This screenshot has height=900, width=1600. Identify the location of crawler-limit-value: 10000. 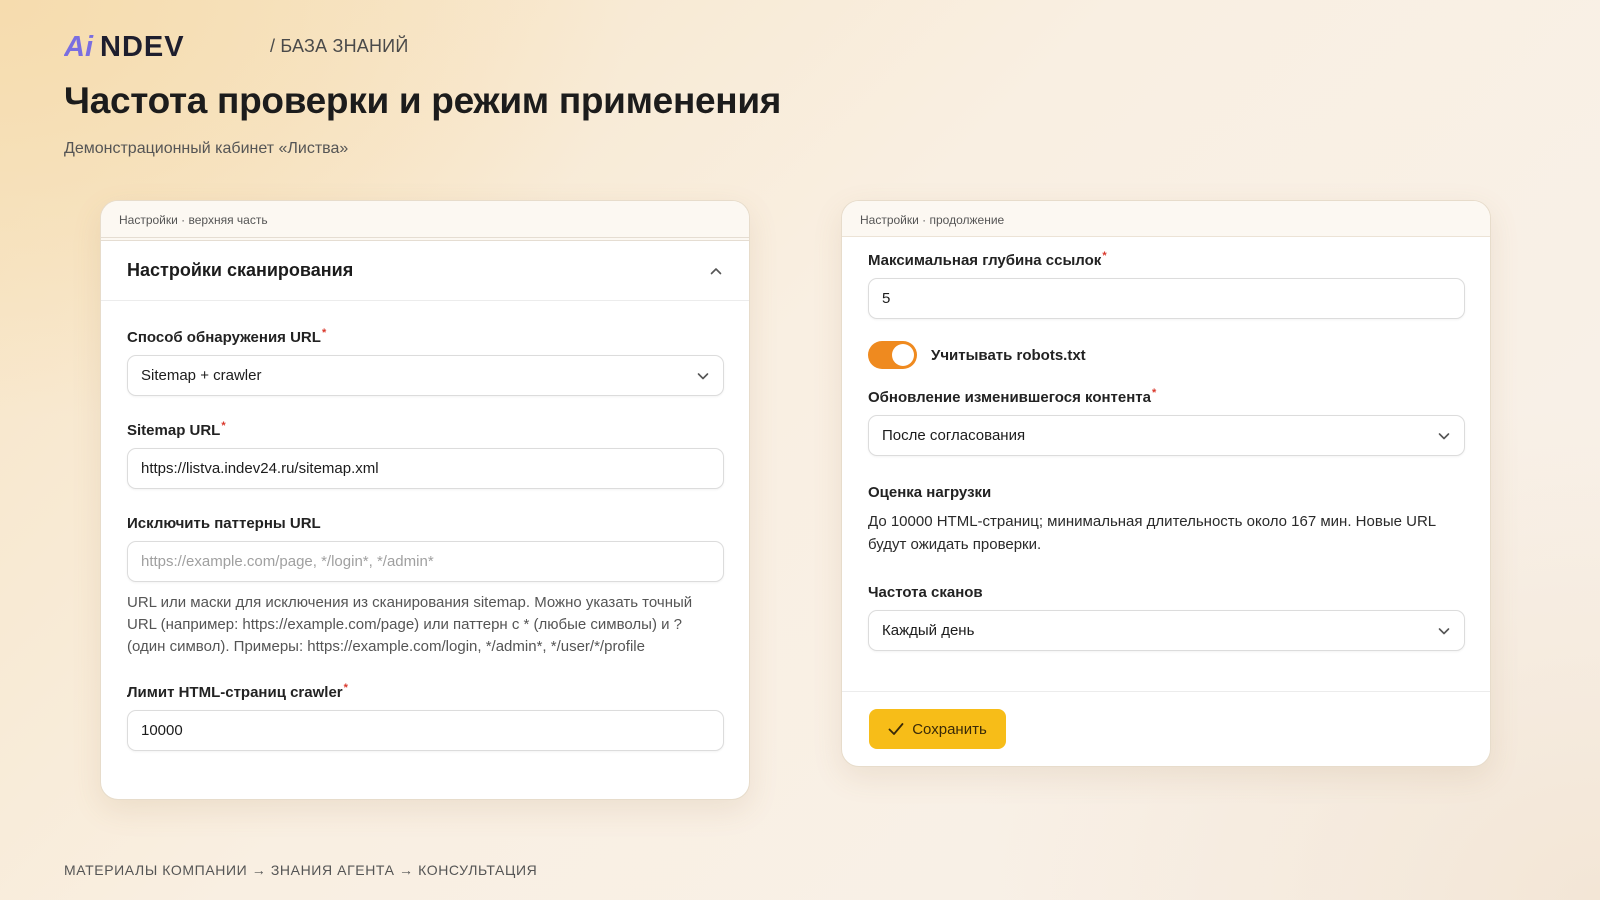
(162, 730).